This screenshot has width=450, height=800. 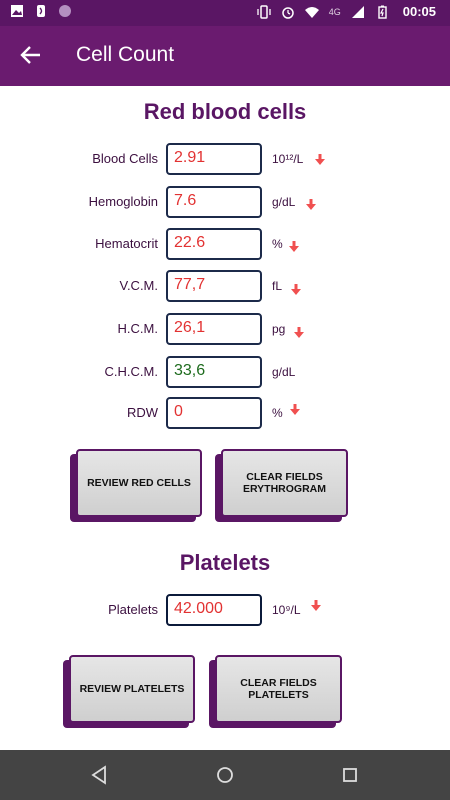 What do you see at coordinates (277, 286) in the screenshot?
I see `unit-label: fL` at bounding box center [277, 286].